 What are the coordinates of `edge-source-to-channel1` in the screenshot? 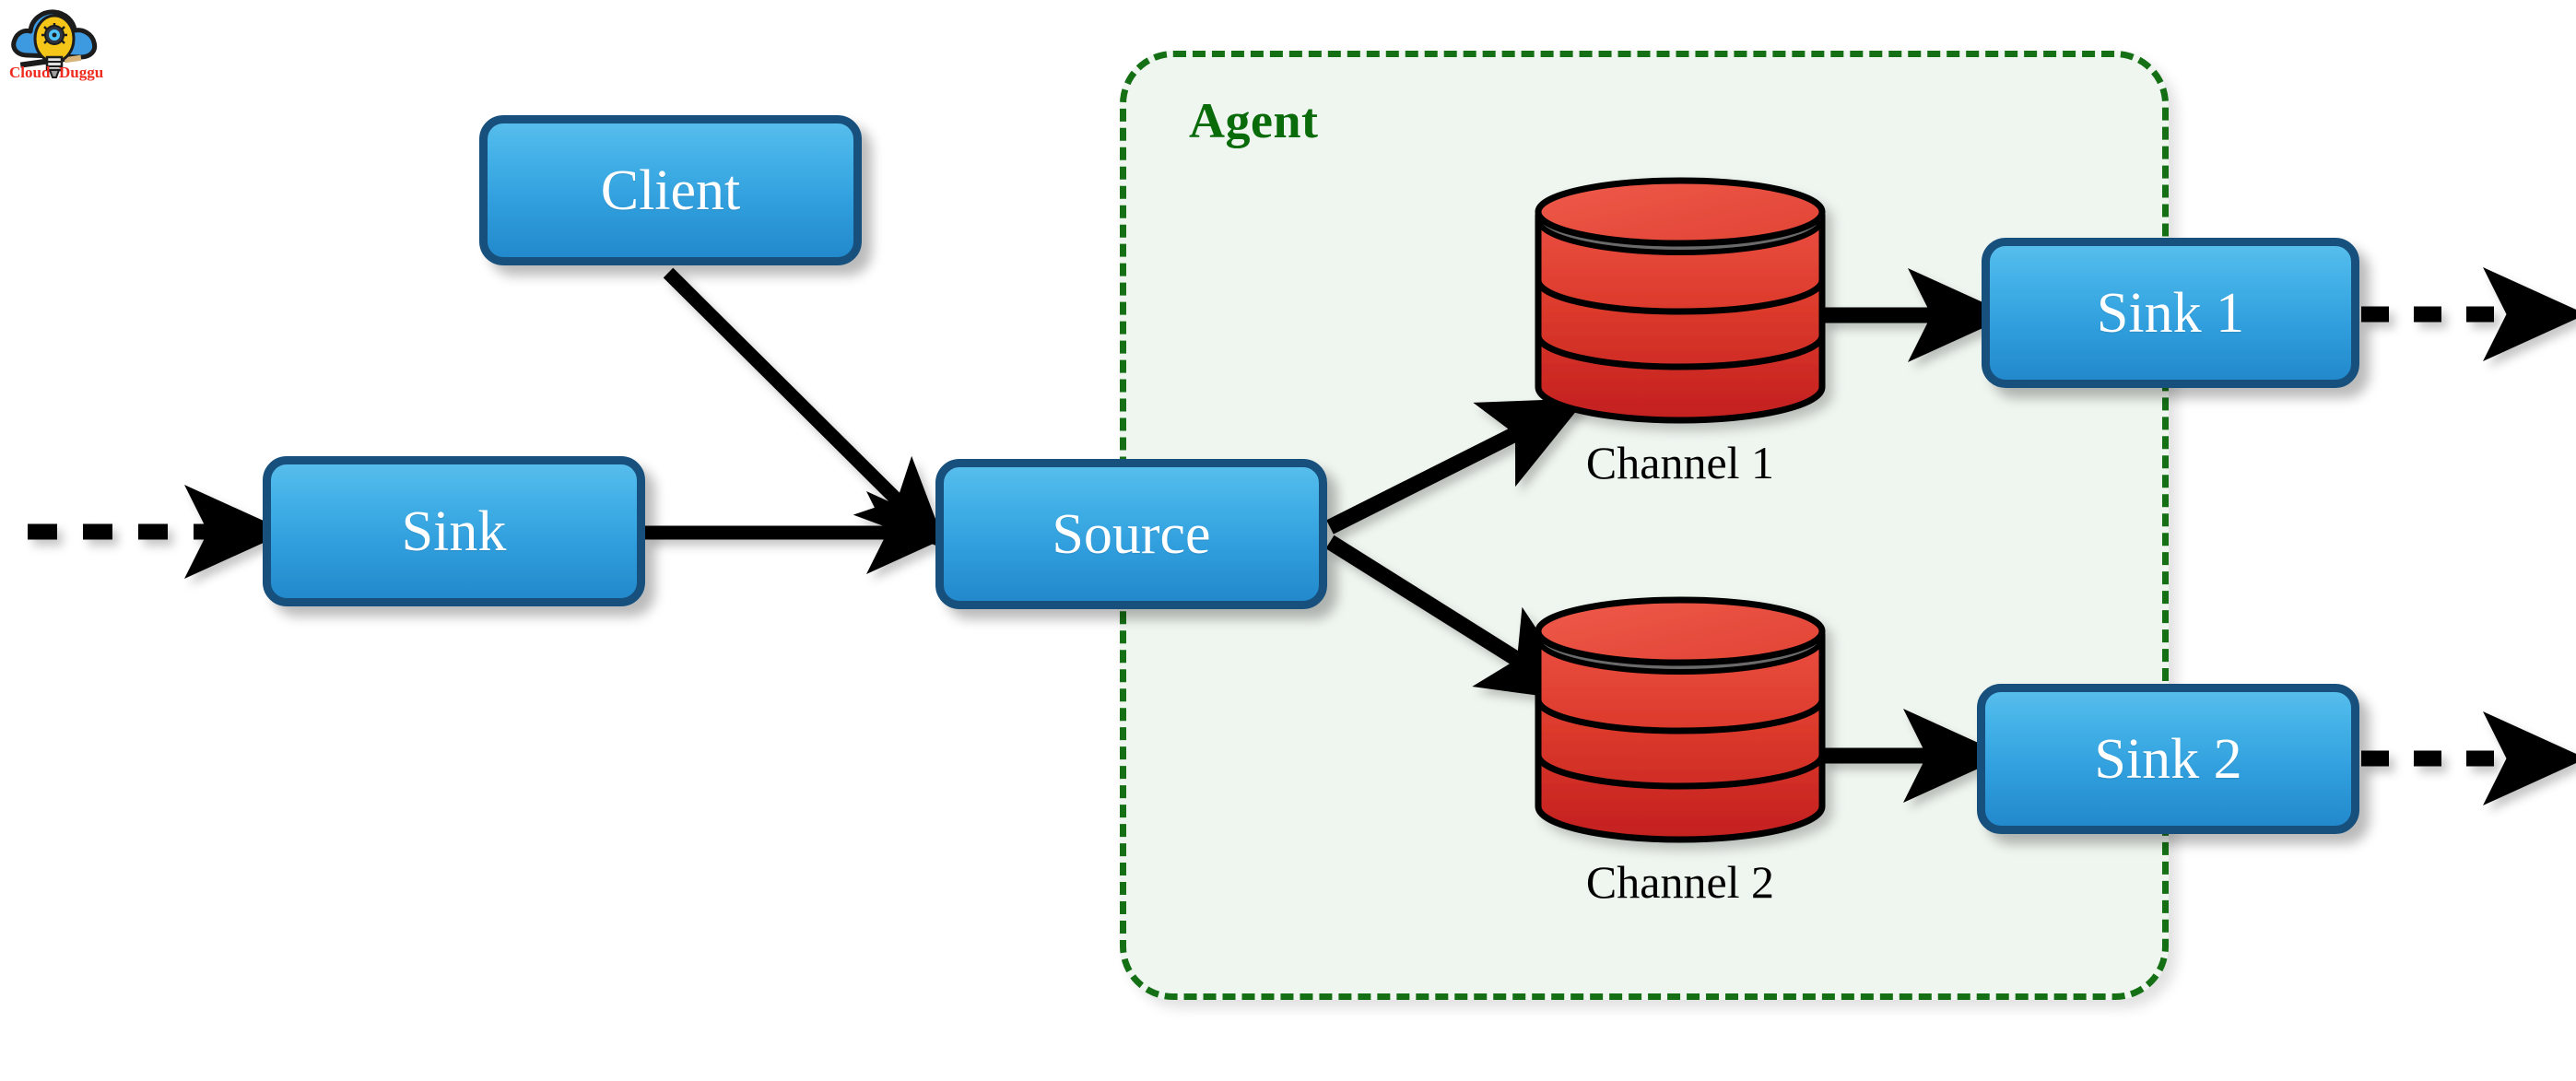 It's located at (1456, 466).